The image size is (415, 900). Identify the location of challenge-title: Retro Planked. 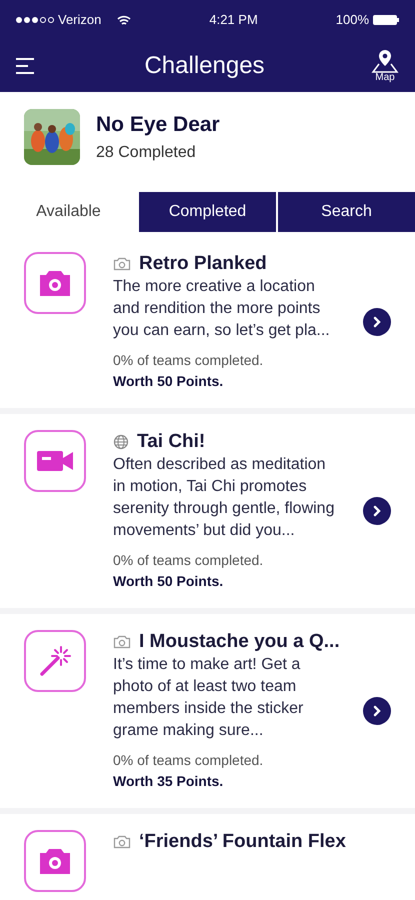
(203, 264).